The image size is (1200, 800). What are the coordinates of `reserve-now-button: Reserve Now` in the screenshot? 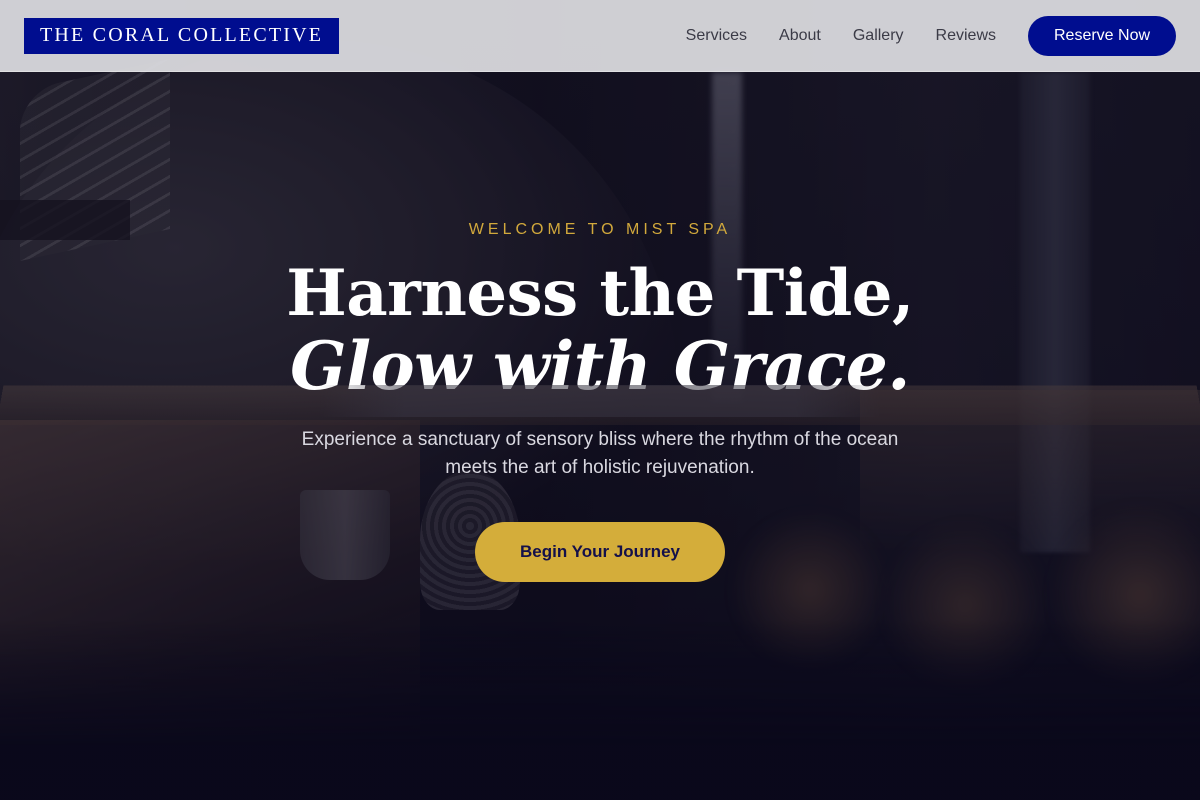 It's located at (1102, 36).